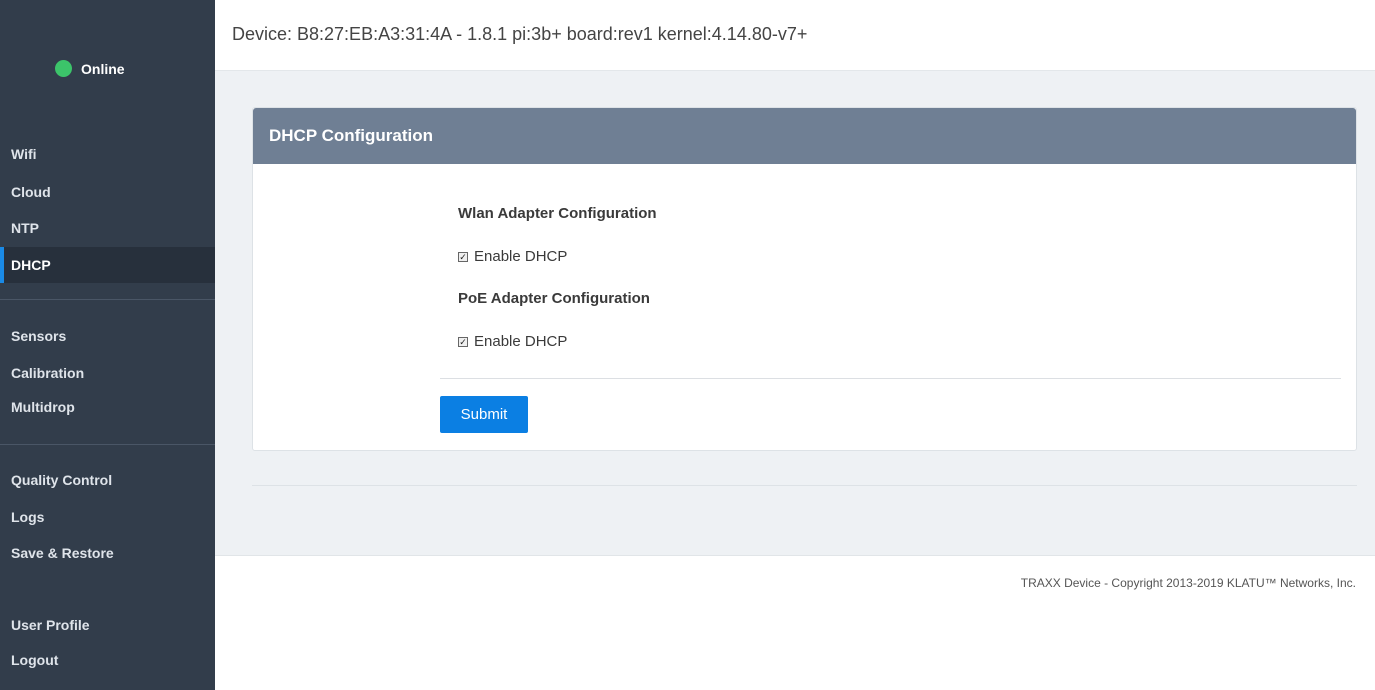 This screenshot has width=1375, height=690. I want to click on status-label: Online, so click(103, 68).